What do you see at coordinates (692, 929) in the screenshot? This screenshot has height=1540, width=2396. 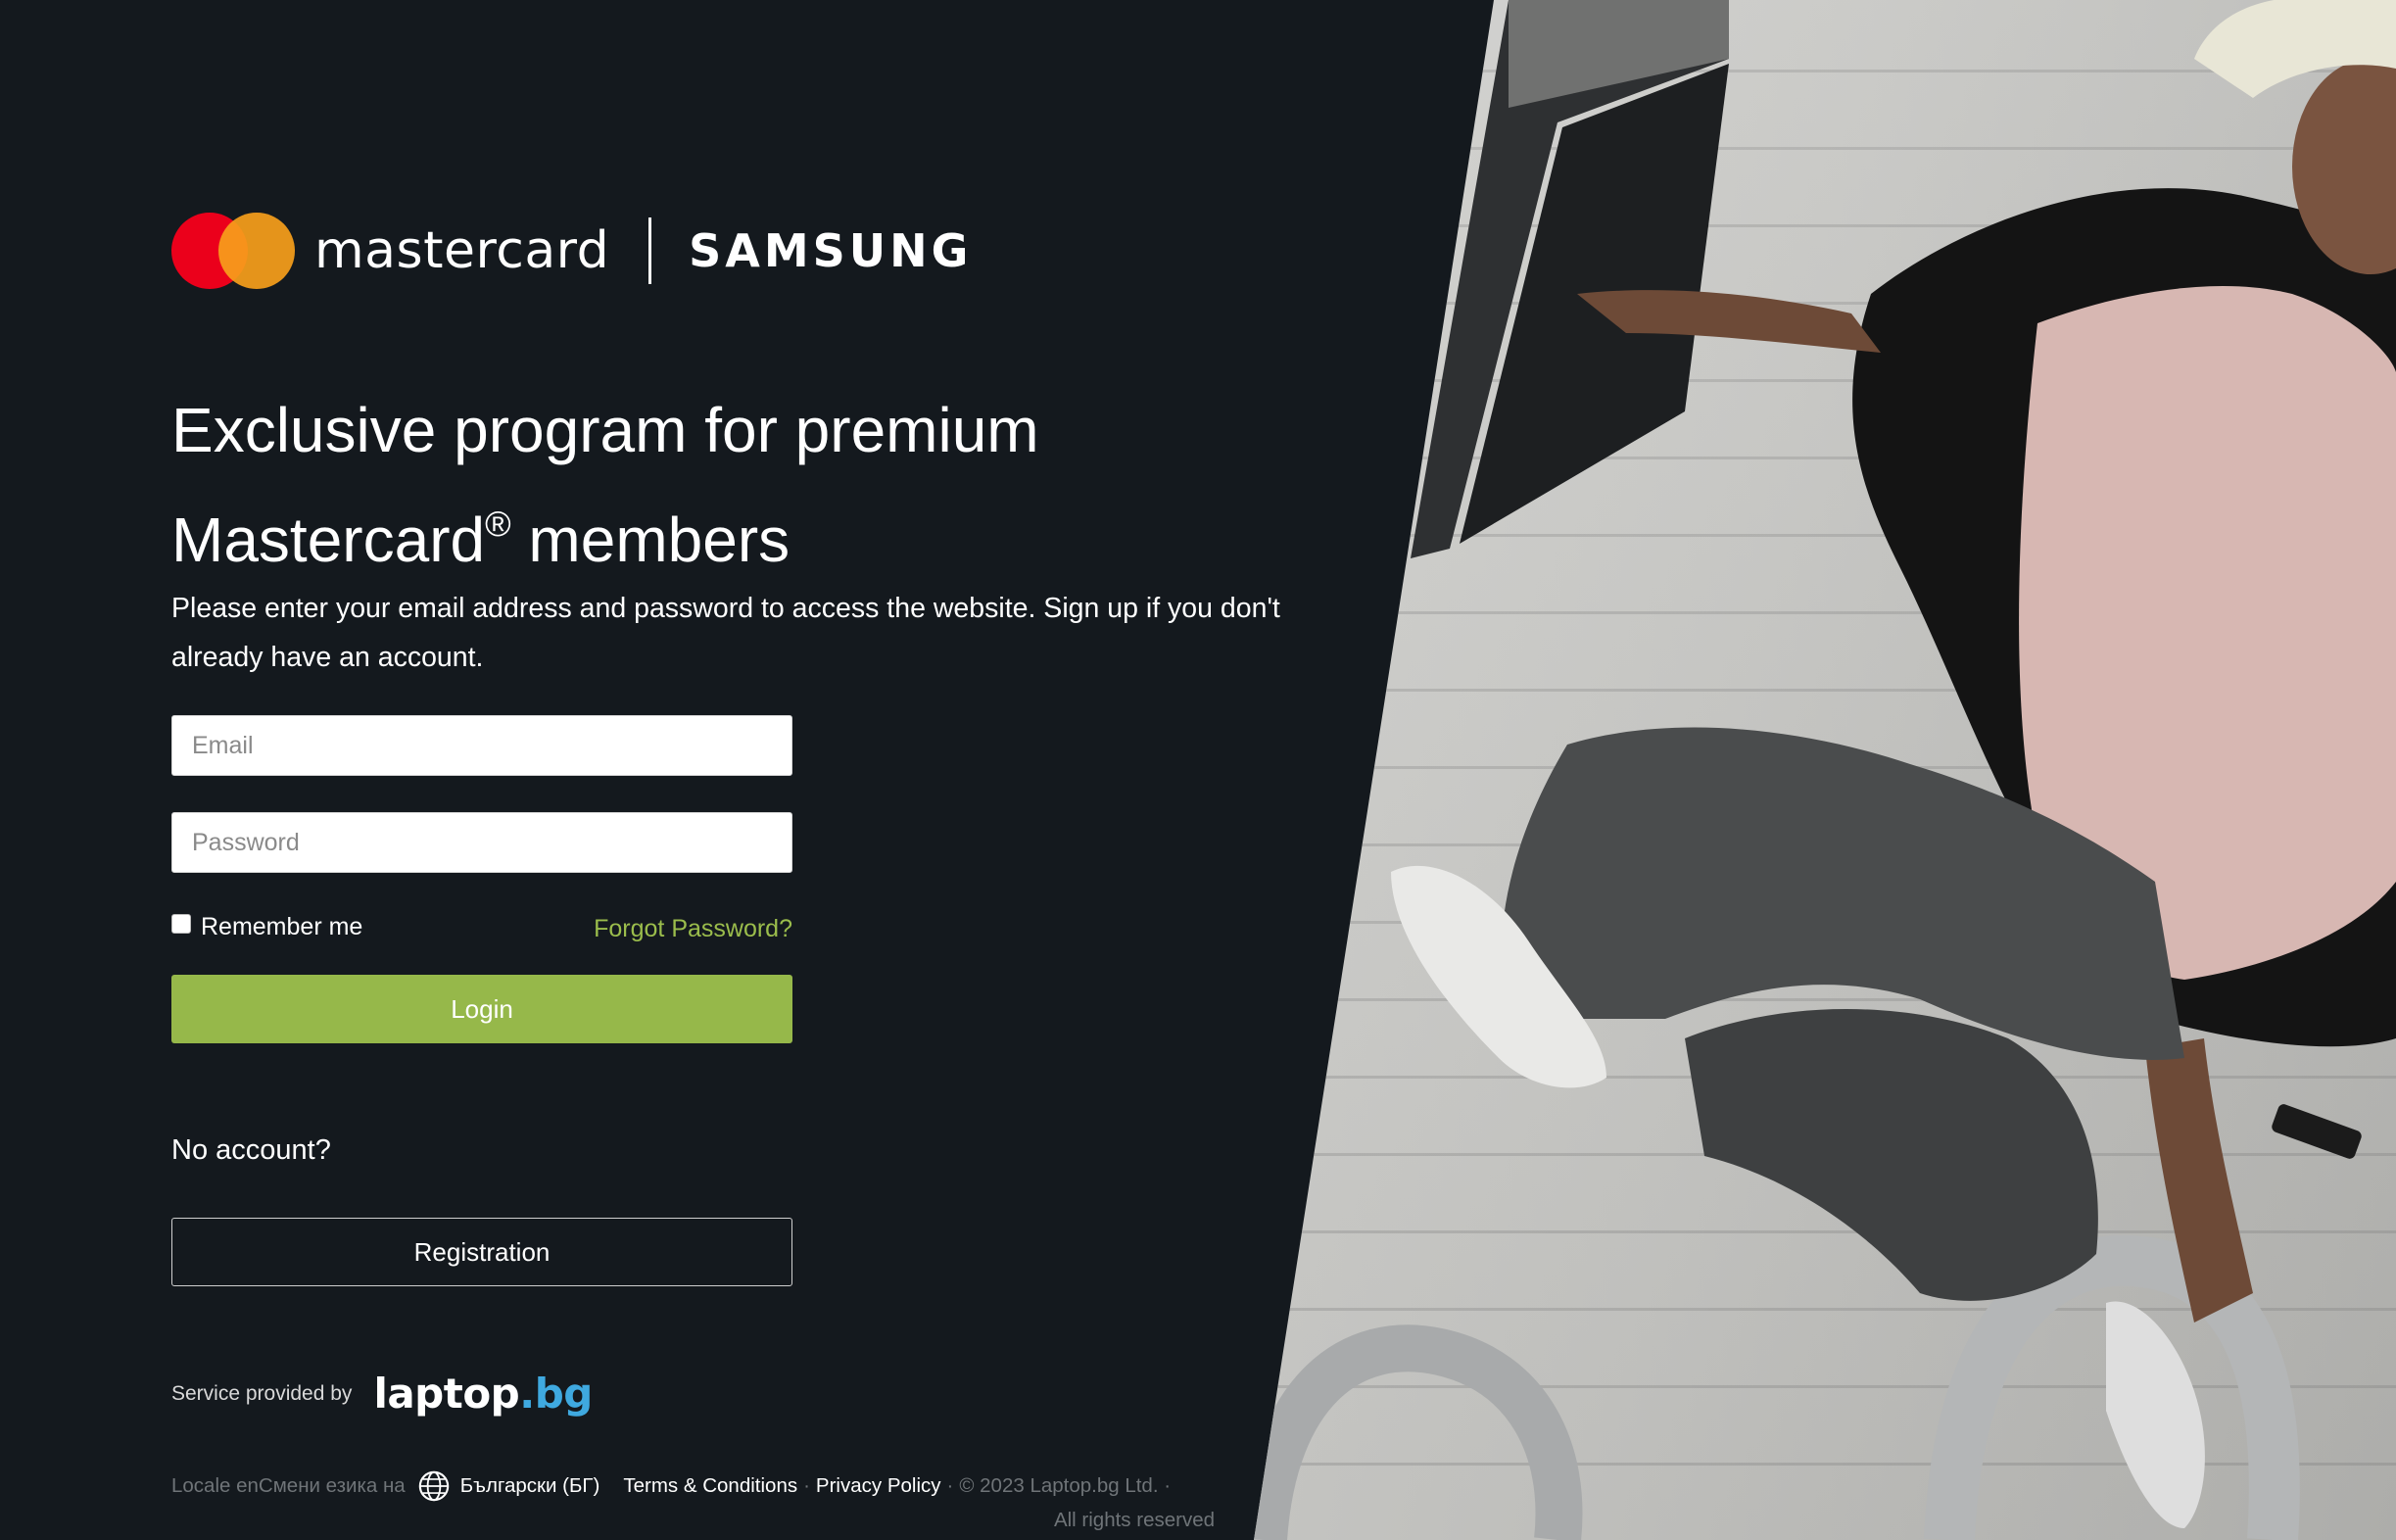 I see `forgot-password-link: Forgot Password?` at bounding box center [692, 929].